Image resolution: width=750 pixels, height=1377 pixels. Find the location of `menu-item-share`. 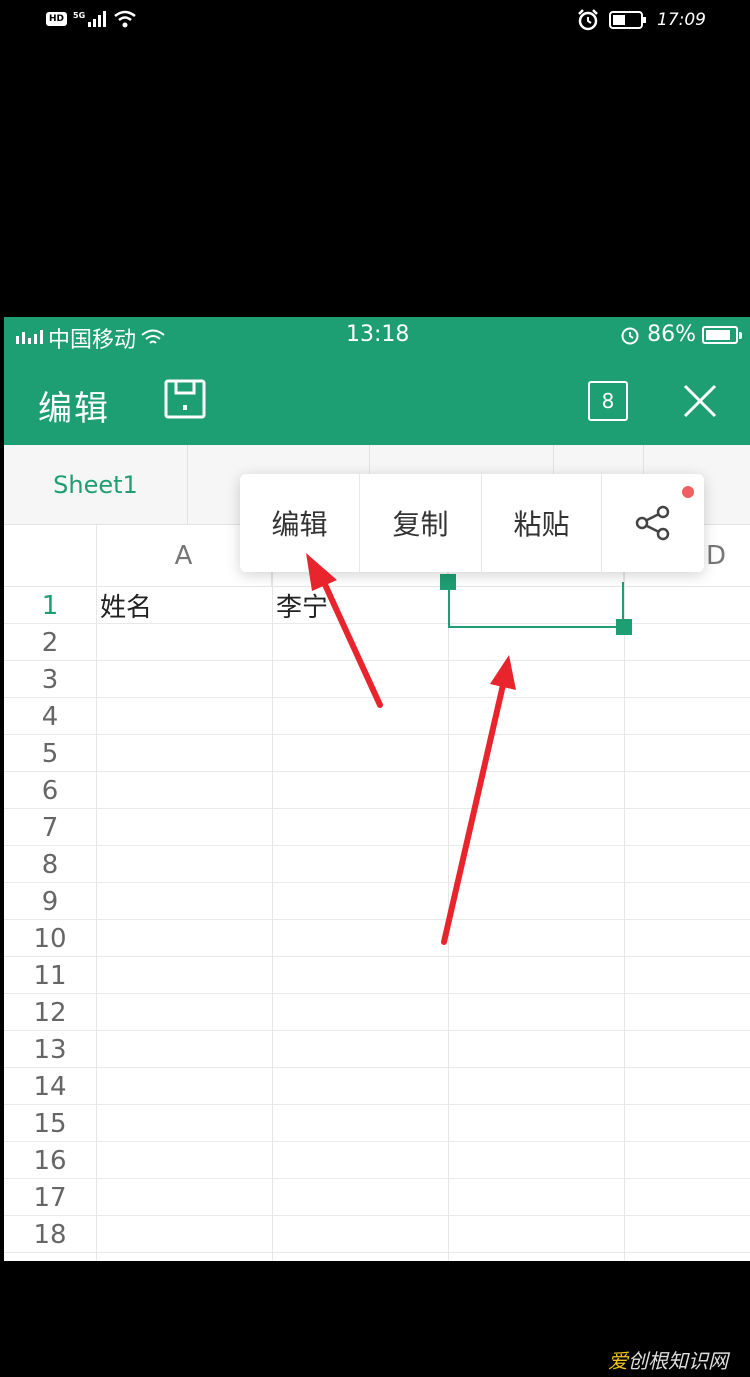

menu-item-share is located at coordinates (653, 523).